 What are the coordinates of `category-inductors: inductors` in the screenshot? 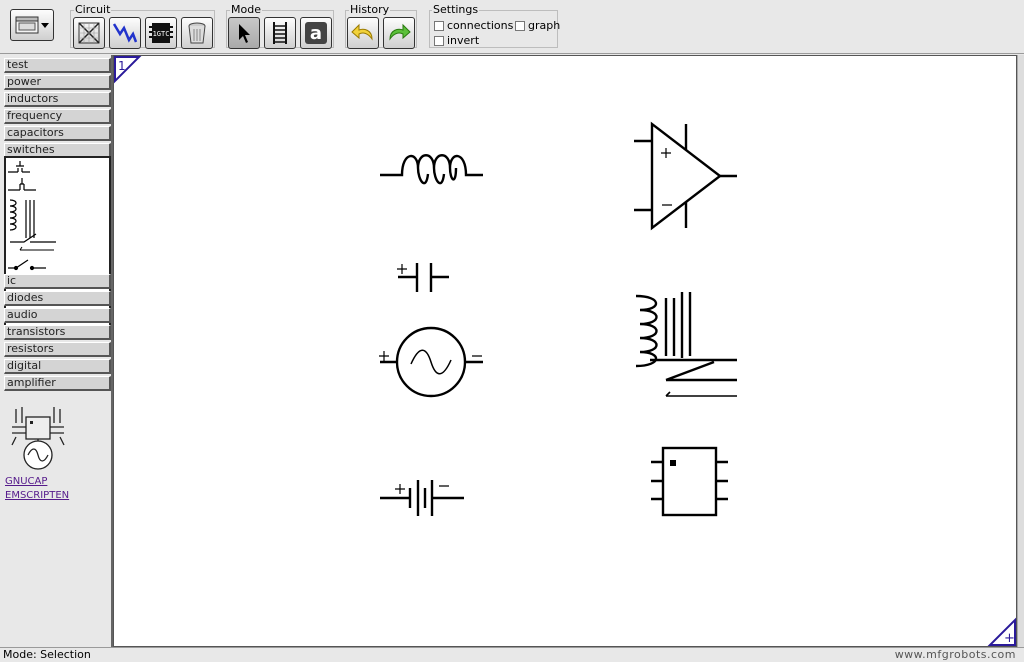 It's located at (57, 99).